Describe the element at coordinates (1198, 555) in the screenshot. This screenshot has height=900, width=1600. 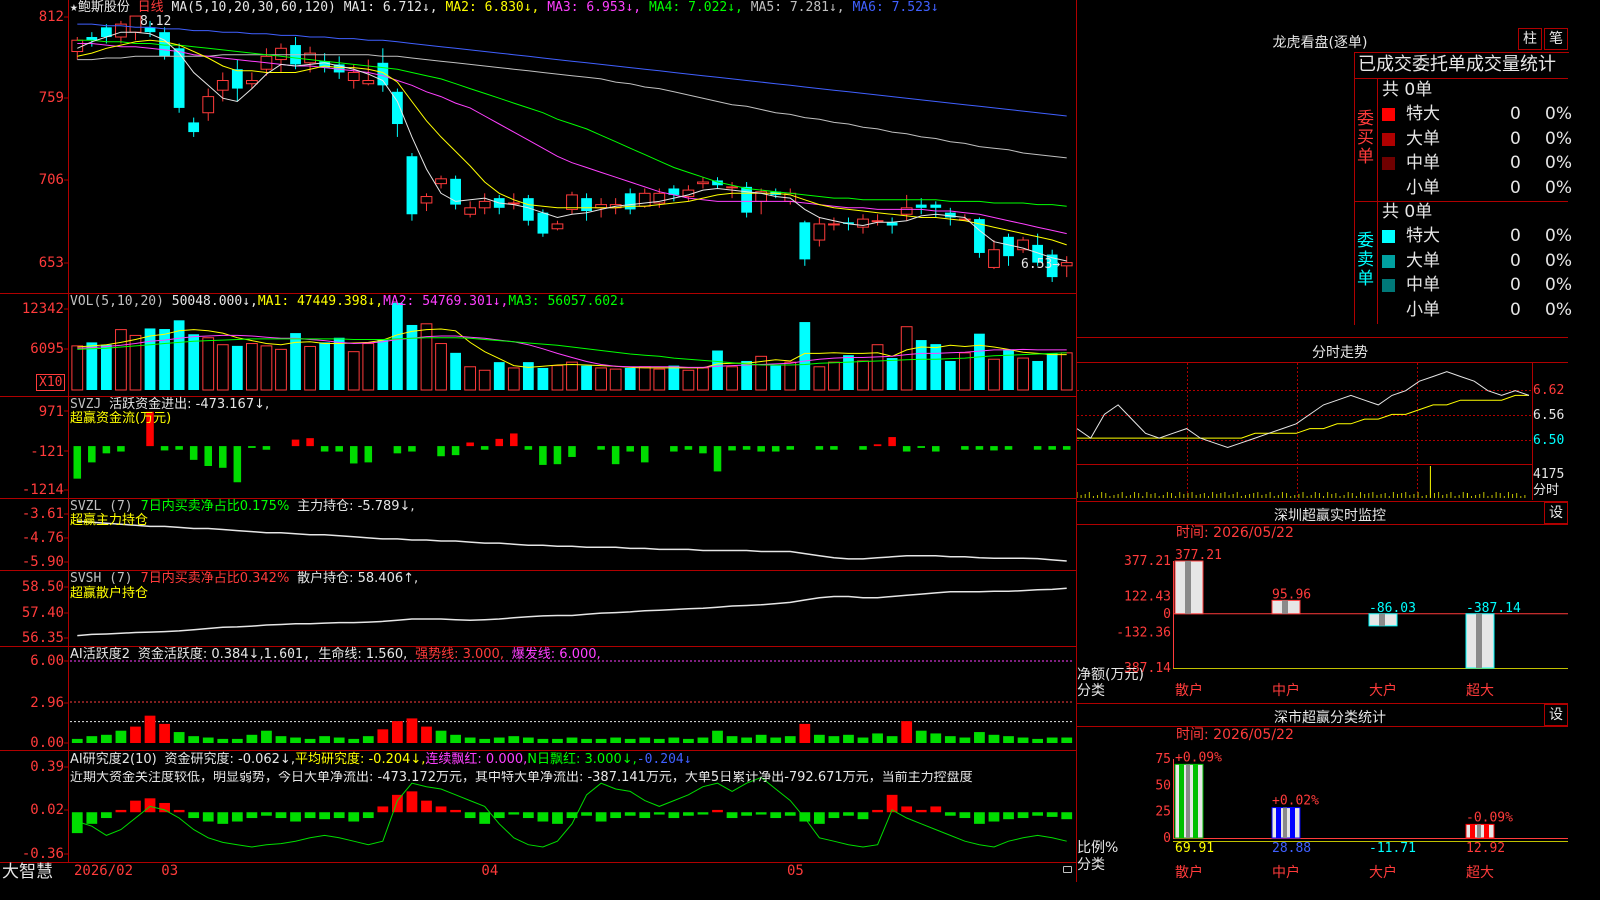
I see `sz-bar-label-0: 377.21` at that location.